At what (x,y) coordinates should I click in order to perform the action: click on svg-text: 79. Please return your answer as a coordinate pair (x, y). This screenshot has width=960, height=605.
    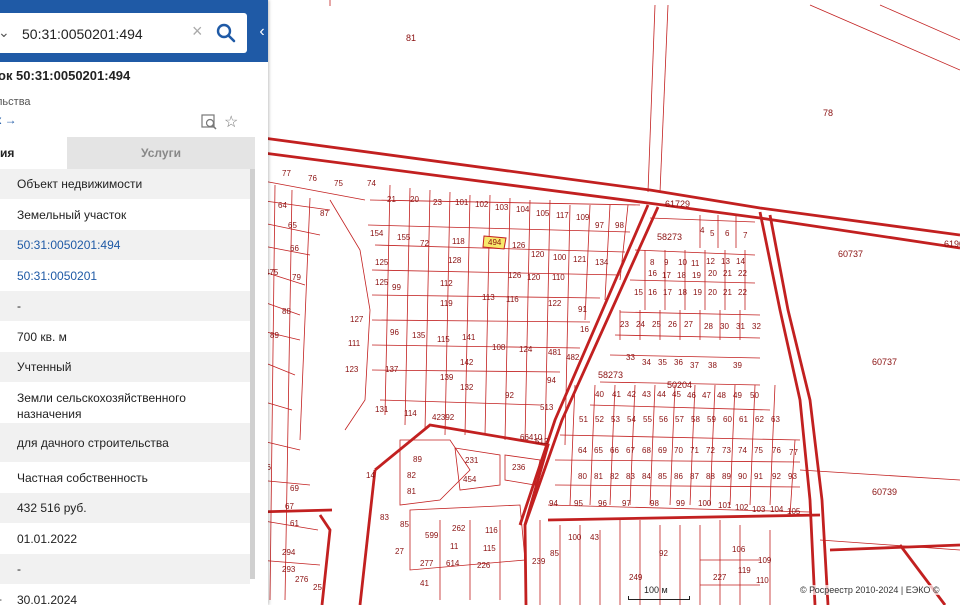
    Looking at the image, I should click on (296, 277).